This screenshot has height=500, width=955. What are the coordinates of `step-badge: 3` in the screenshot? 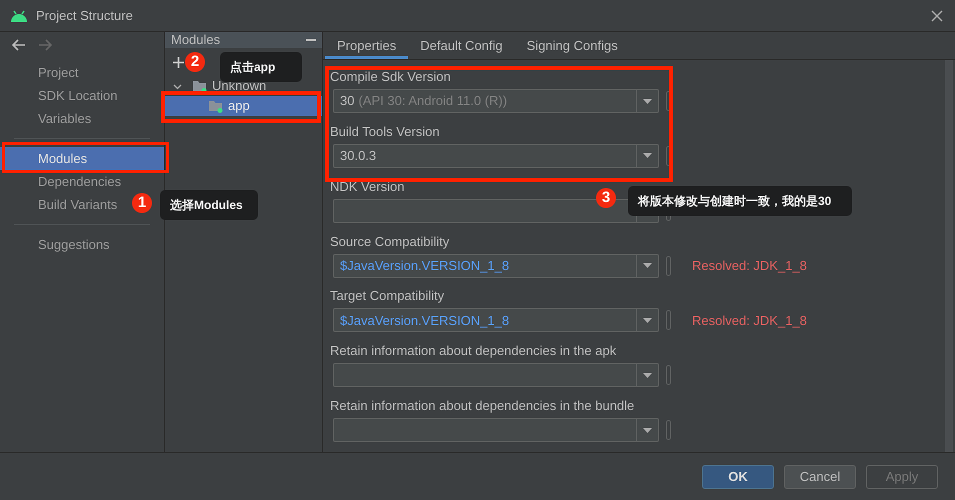 It's located at (606, 198).